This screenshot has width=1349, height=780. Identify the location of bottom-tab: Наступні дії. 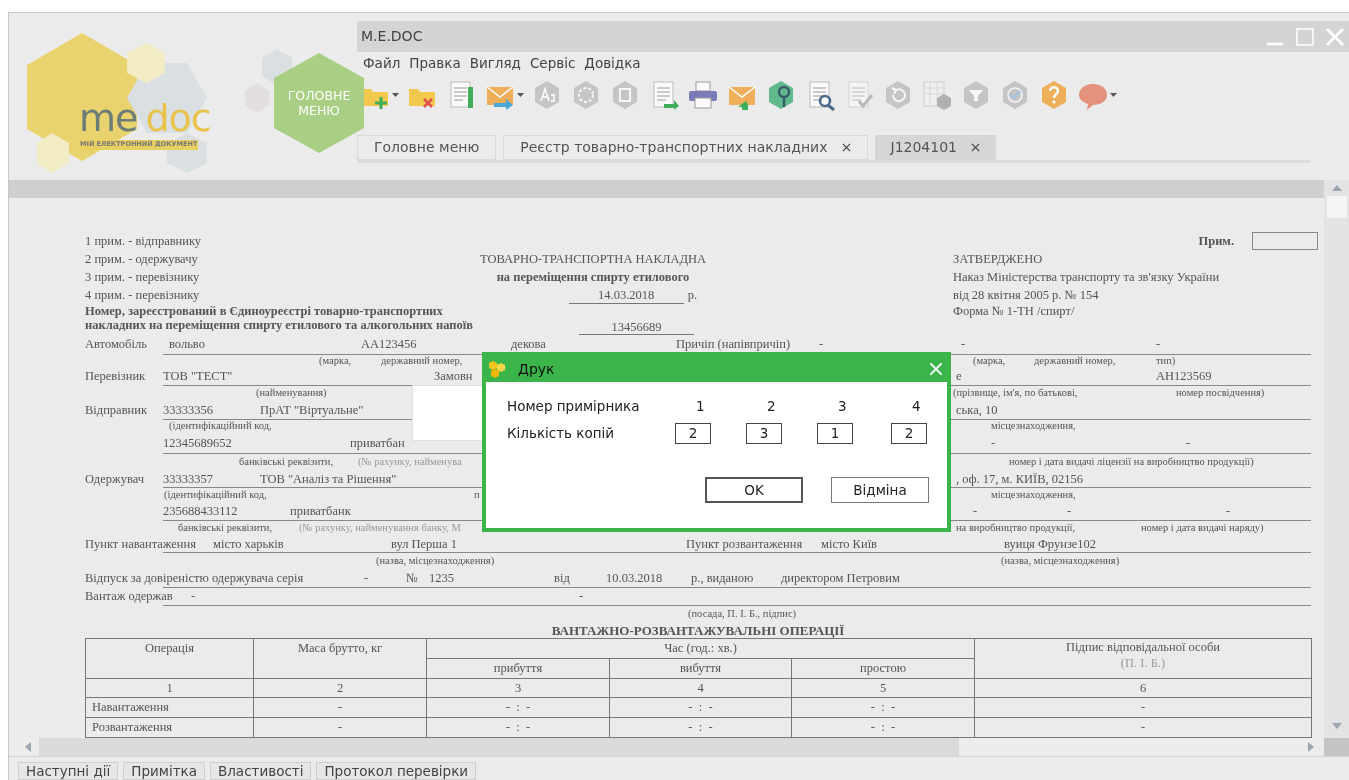
(68, 771).